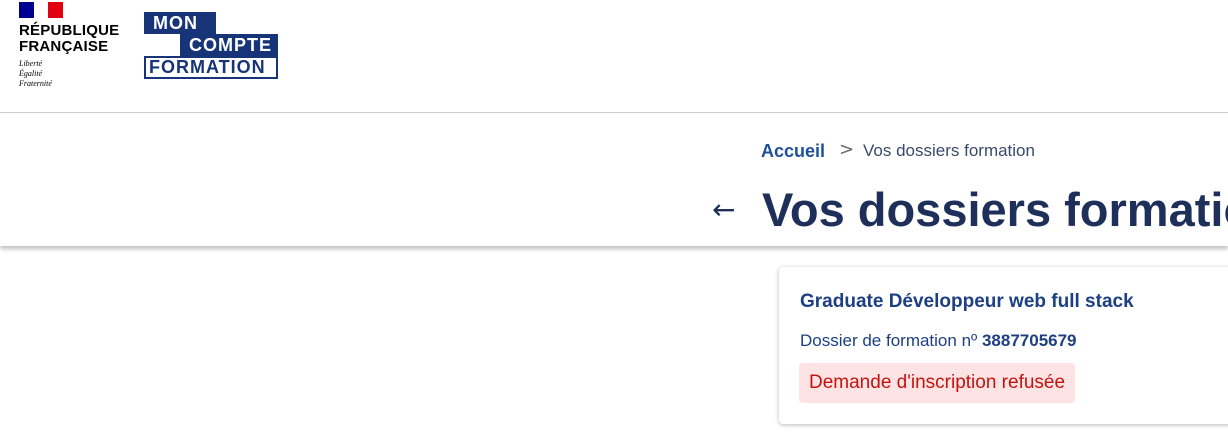 Image resolution: width=1228 pixels, height=433 pixels. Describe the element at coordinates (180, 23) in the screenshot. I see `logo-line-mon: MON` at that location.